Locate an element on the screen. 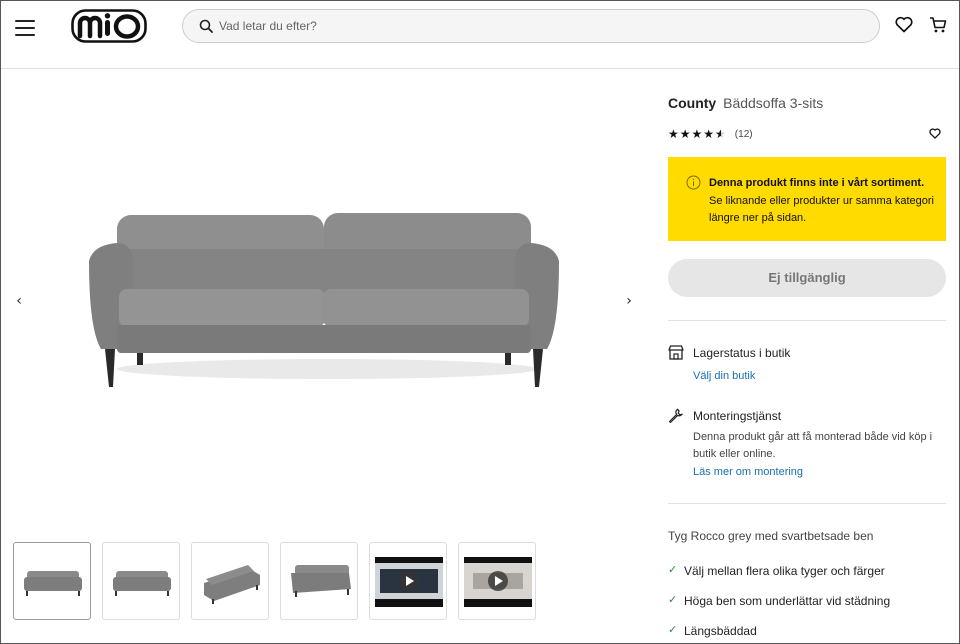 This screenshot has width=960, height=644. product-rating: ★★★★★ (12) is located at coordinates (710, 134).